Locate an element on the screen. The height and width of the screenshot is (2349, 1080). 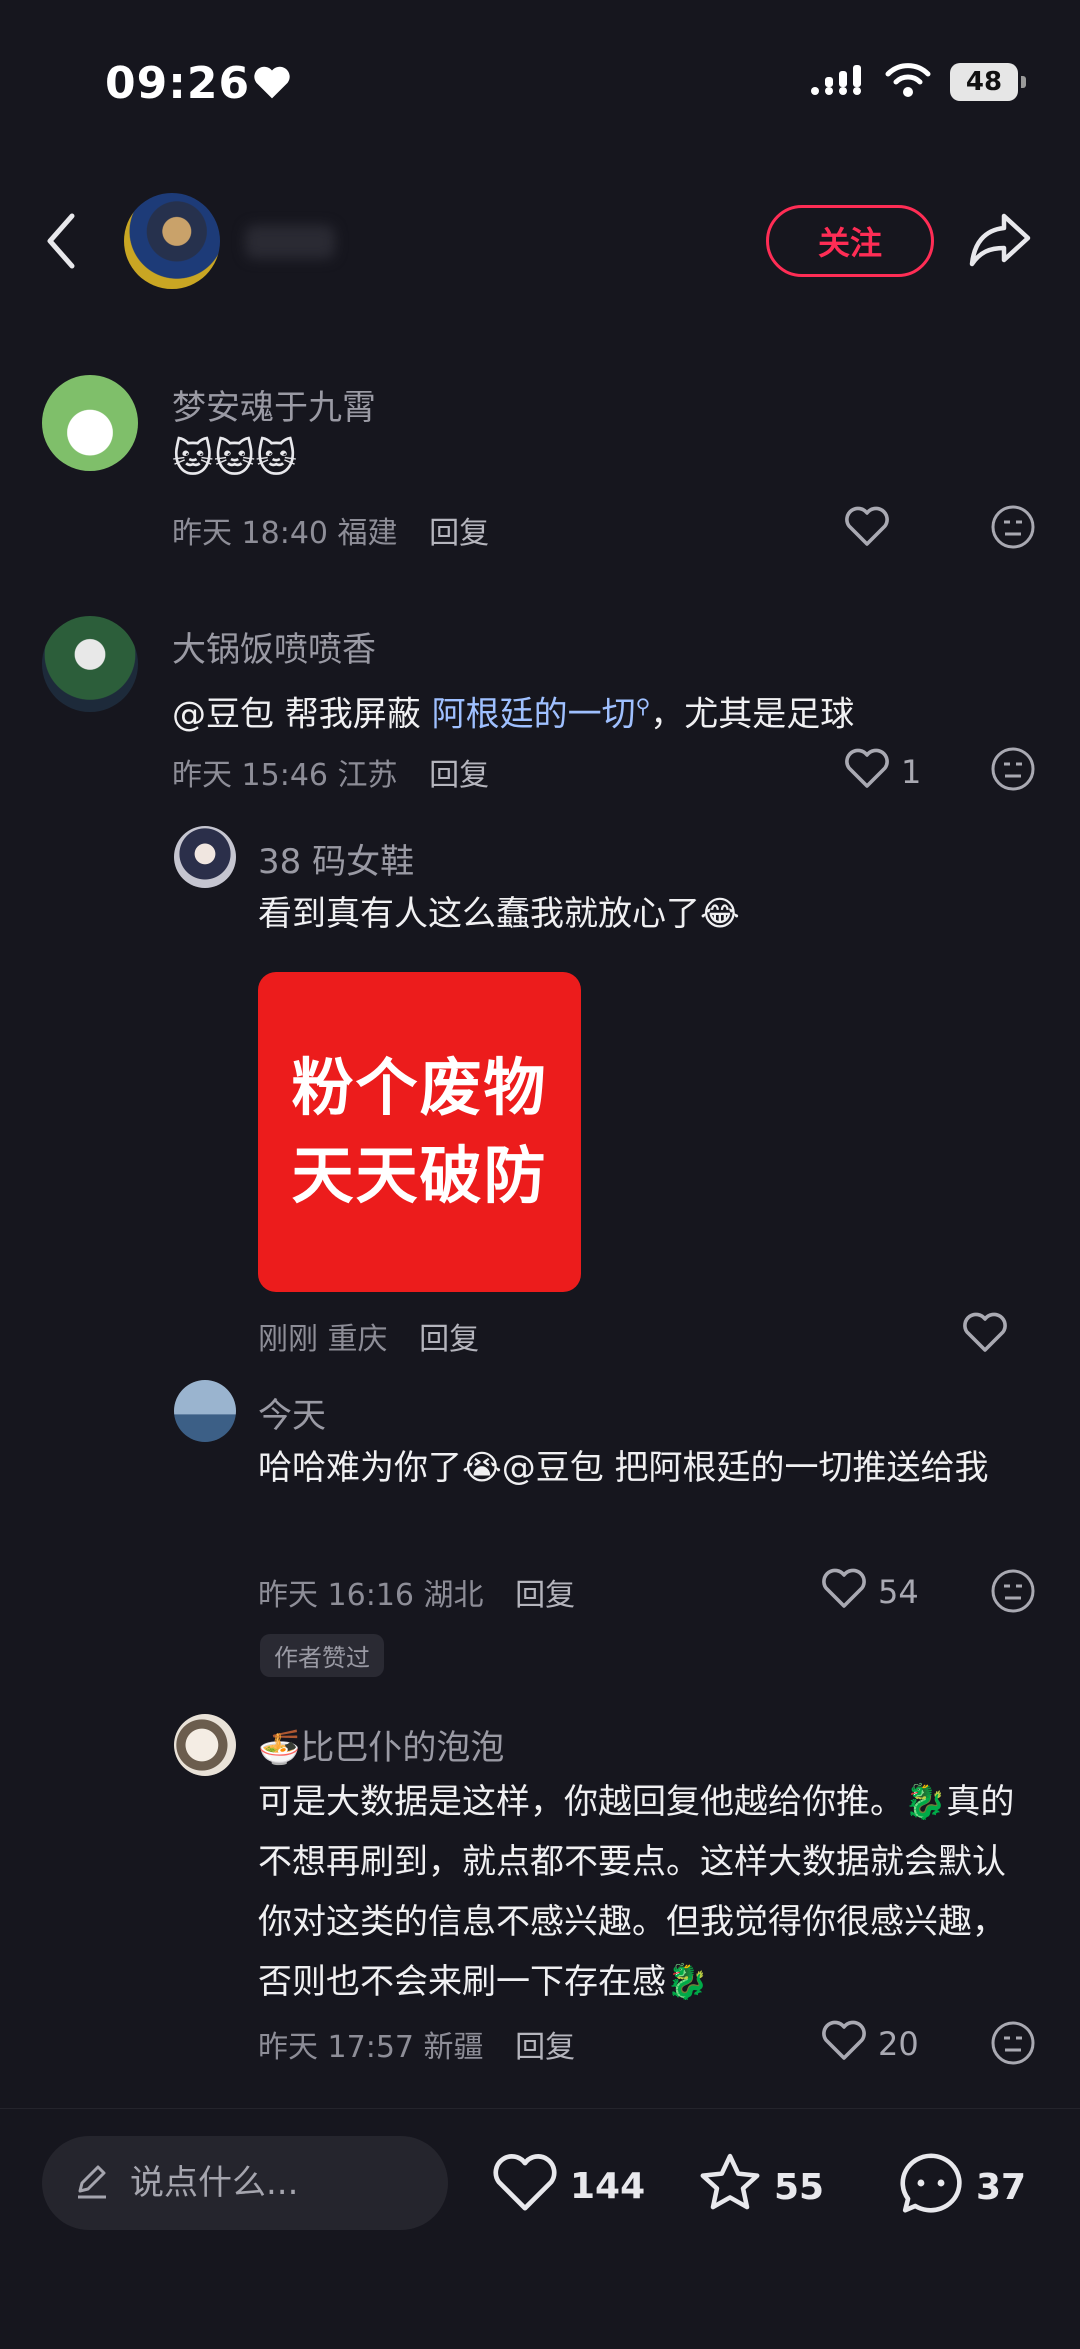
status-indicators: 48 is located at coordinates (918, 82).